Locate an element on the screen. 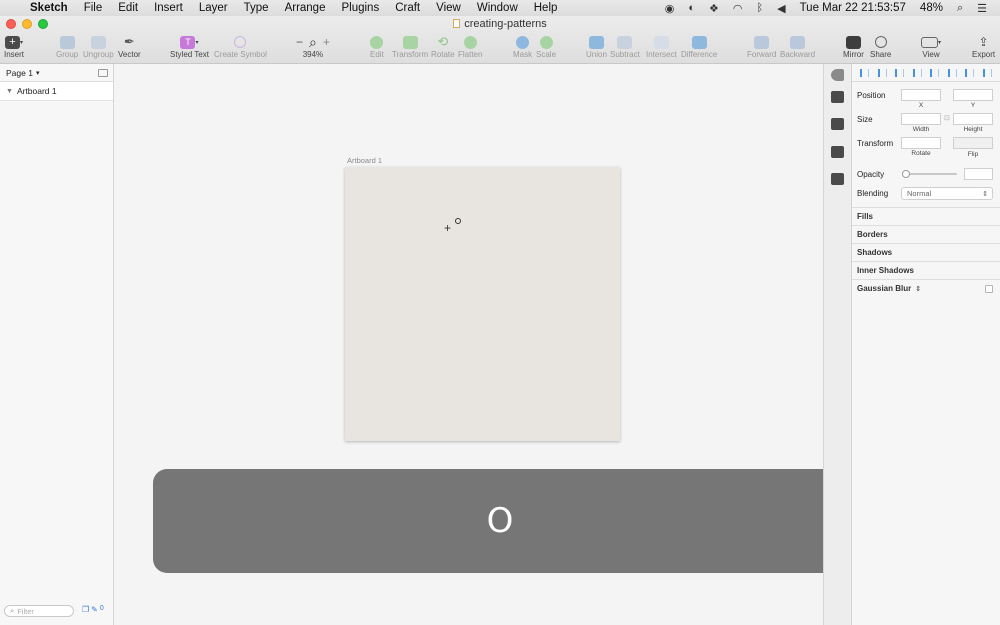 The image size is (1000, 625). sync-icon: ◐ is located at coordinates (691, 8).